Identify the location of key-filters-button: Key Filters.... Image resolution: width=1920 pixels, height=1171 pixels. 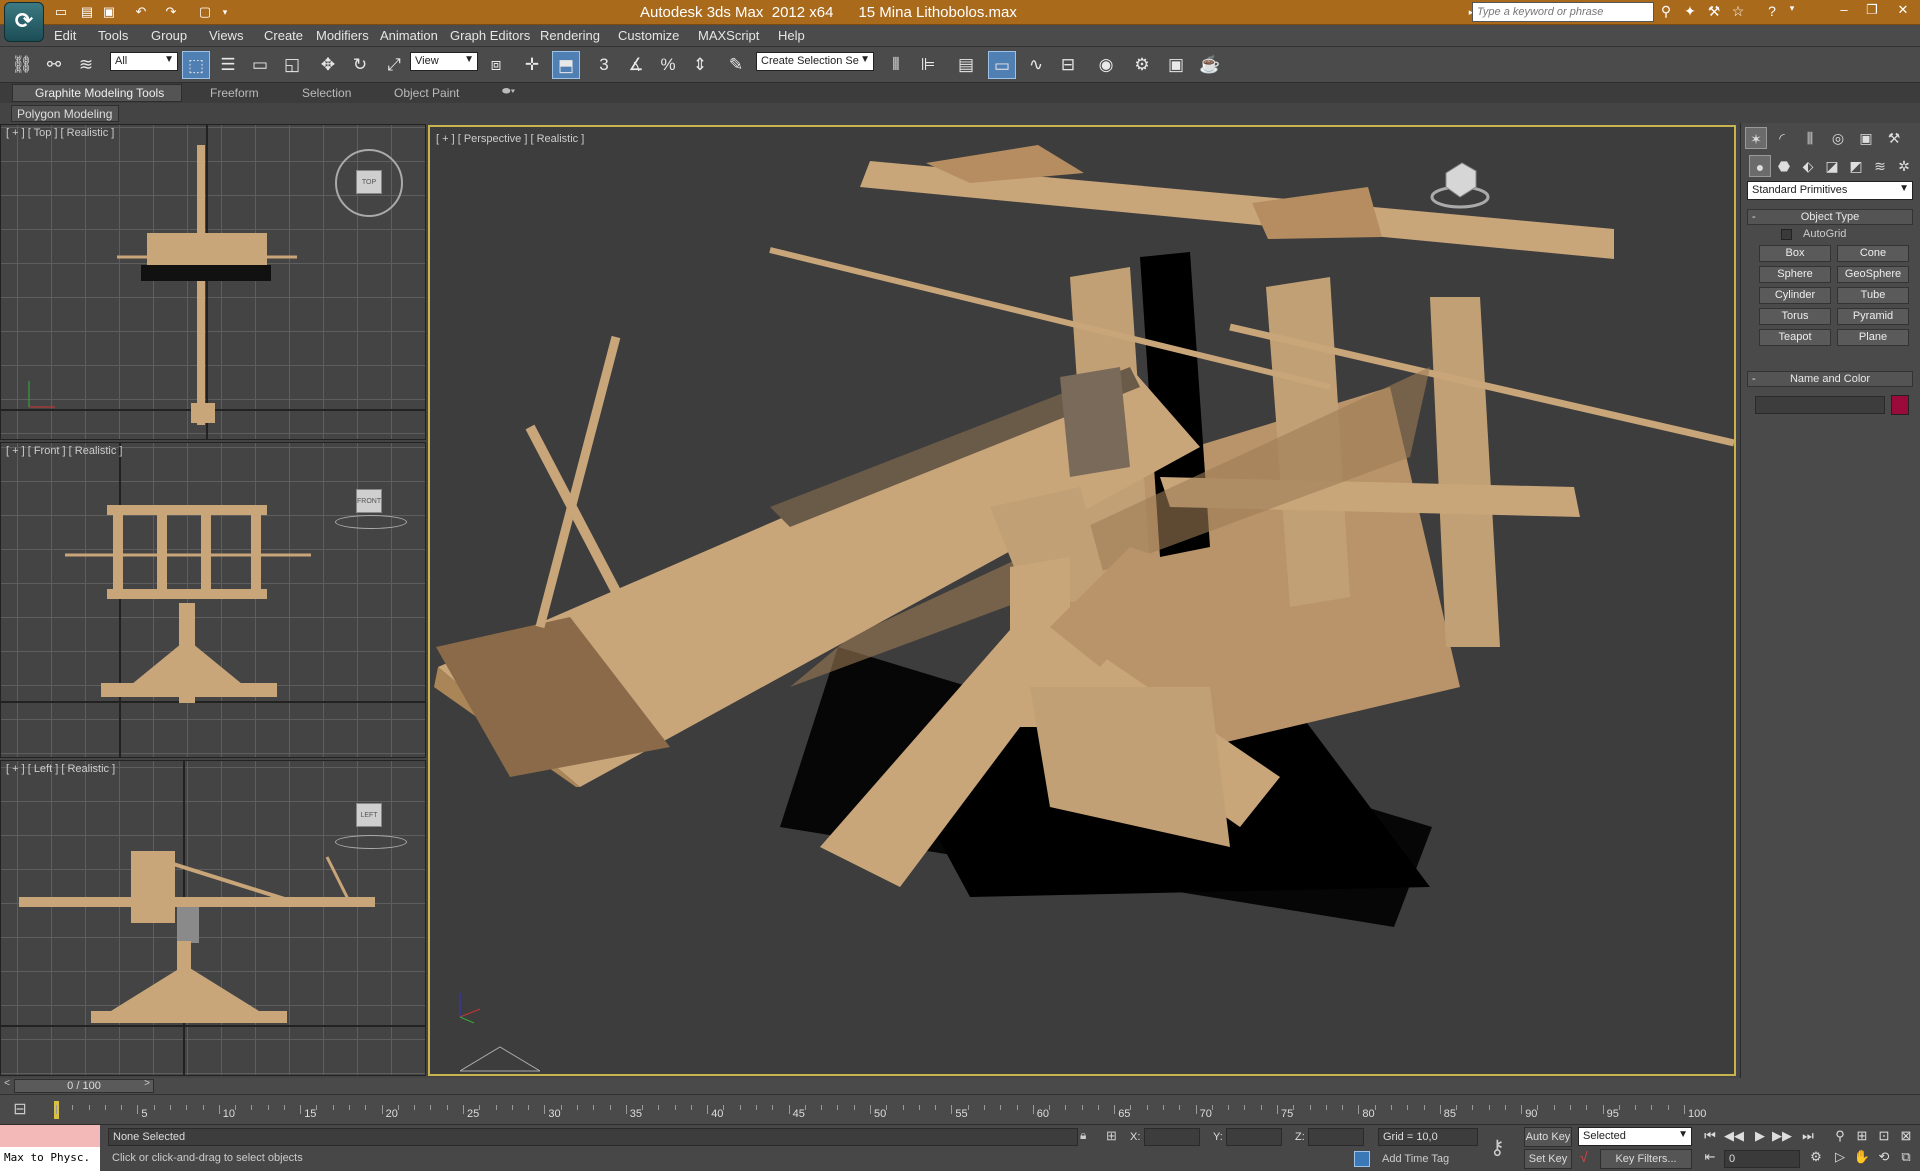
(1646, 1159).